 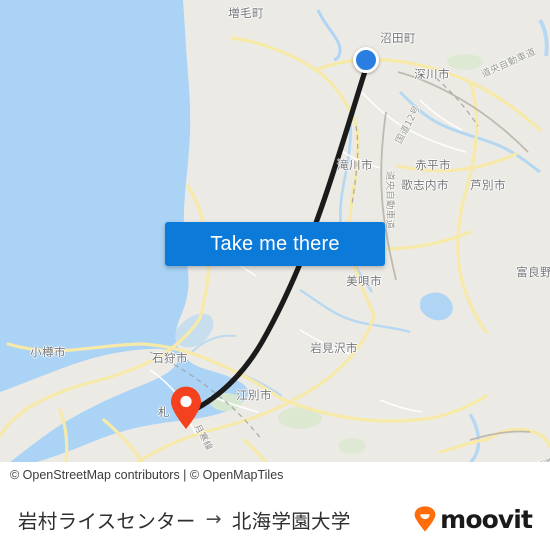 What do you see at coordinates (425, 519) in the screenshot?
I see `moovit-pin-icon` at bounding box center [425, 519].